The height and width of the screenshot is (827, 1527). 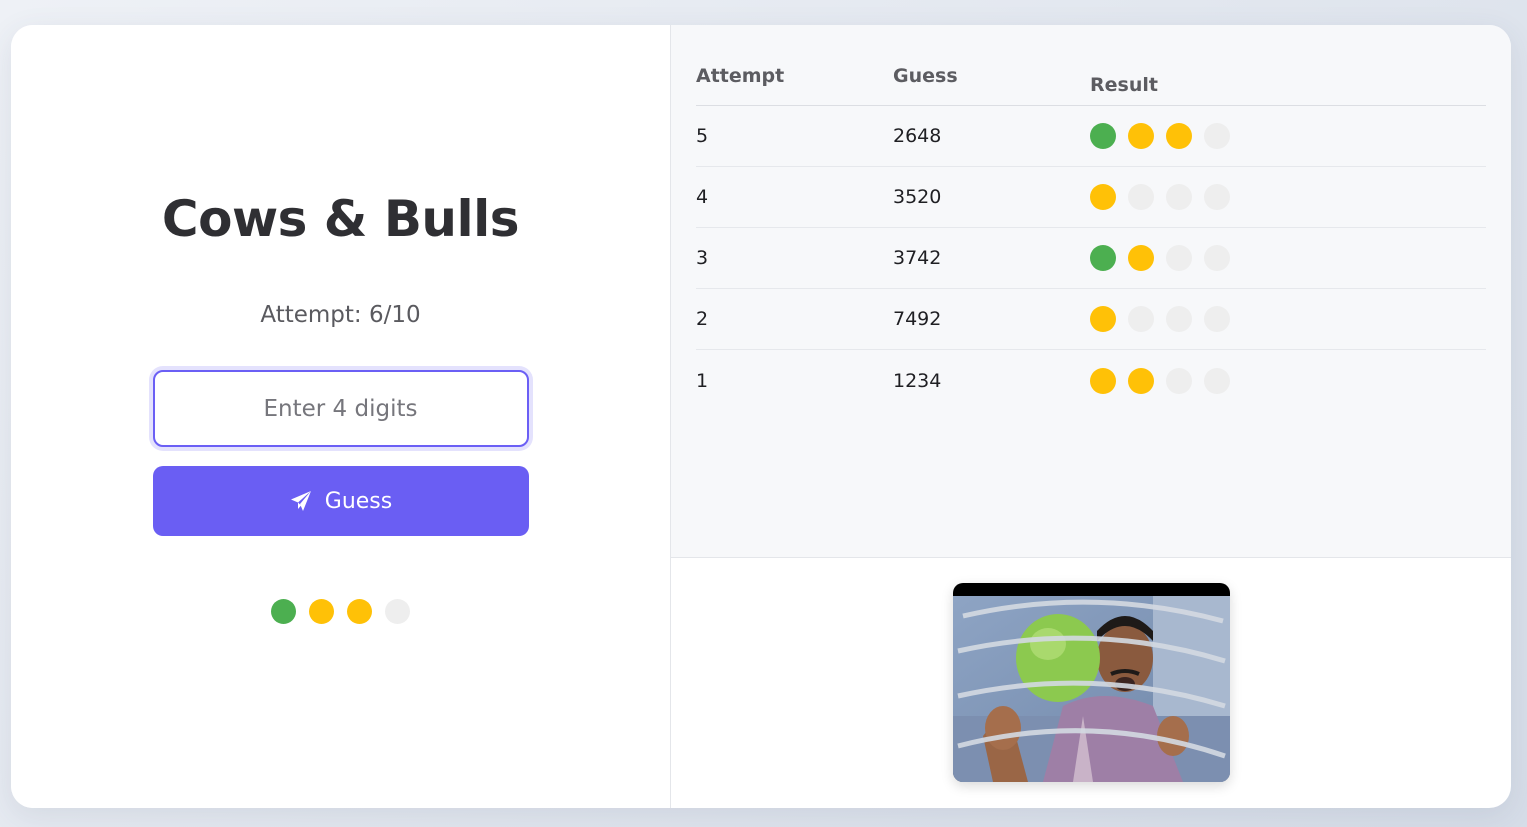 I want to click on history-header: Attempt Guess Result, so click(x=1091, y=85).